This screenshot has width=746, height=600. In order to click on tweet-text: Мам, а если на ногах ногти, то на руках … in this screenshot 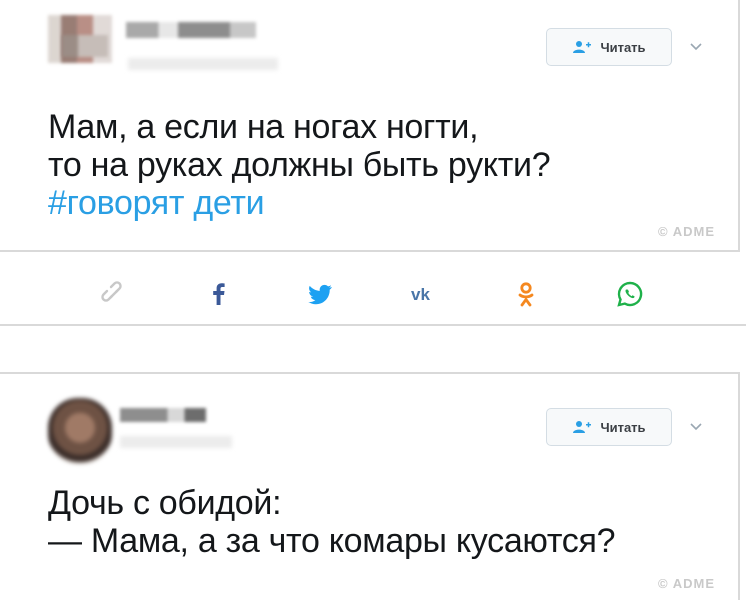, I will do `click(299, 146)`.